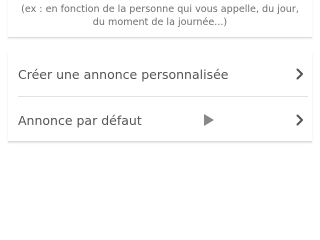 This screenshot has width=320, height=240. What do you see at coordinates (163, 96) in the screenshot?
I see `divider` at bounding box center [163, 96].